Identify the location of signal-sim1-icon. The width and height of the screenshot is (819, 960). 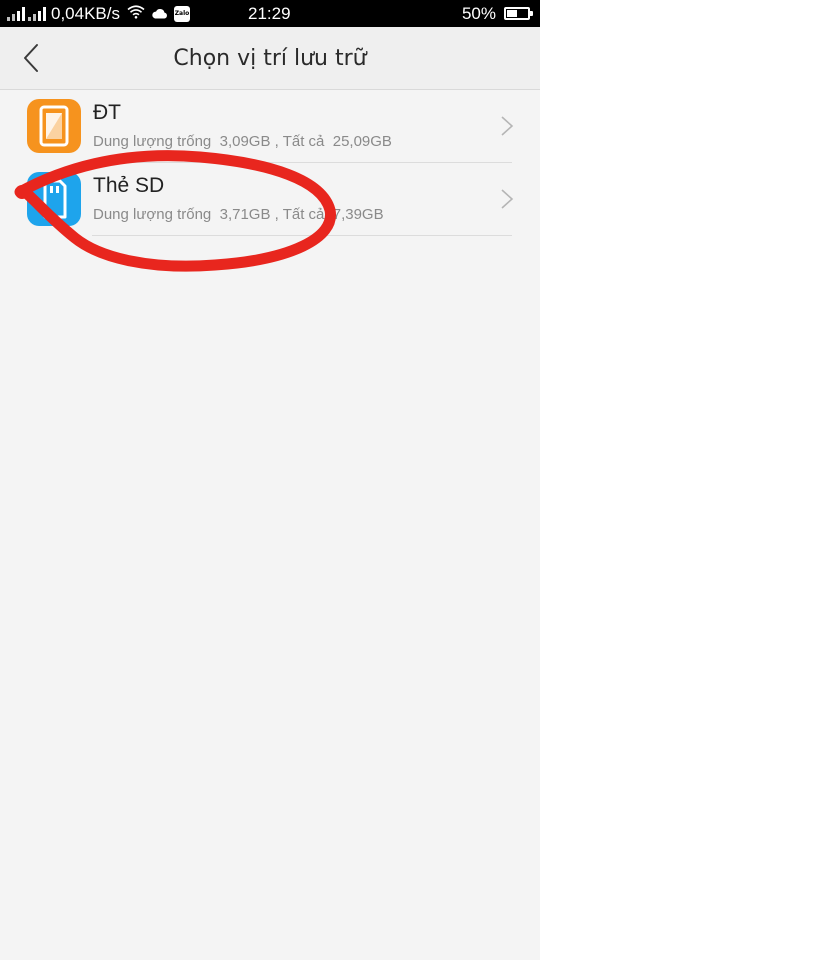
(16, 13).